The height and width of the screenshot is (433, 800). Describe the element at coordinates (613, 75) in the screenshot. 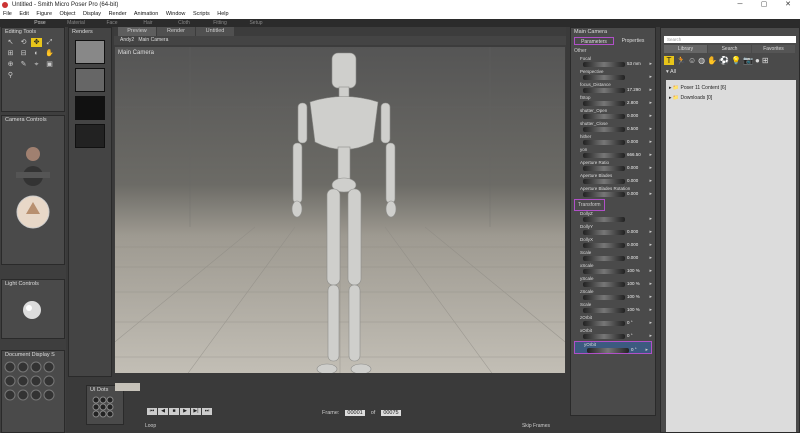

I see `parameter-row: Perspective ▸` at that location.